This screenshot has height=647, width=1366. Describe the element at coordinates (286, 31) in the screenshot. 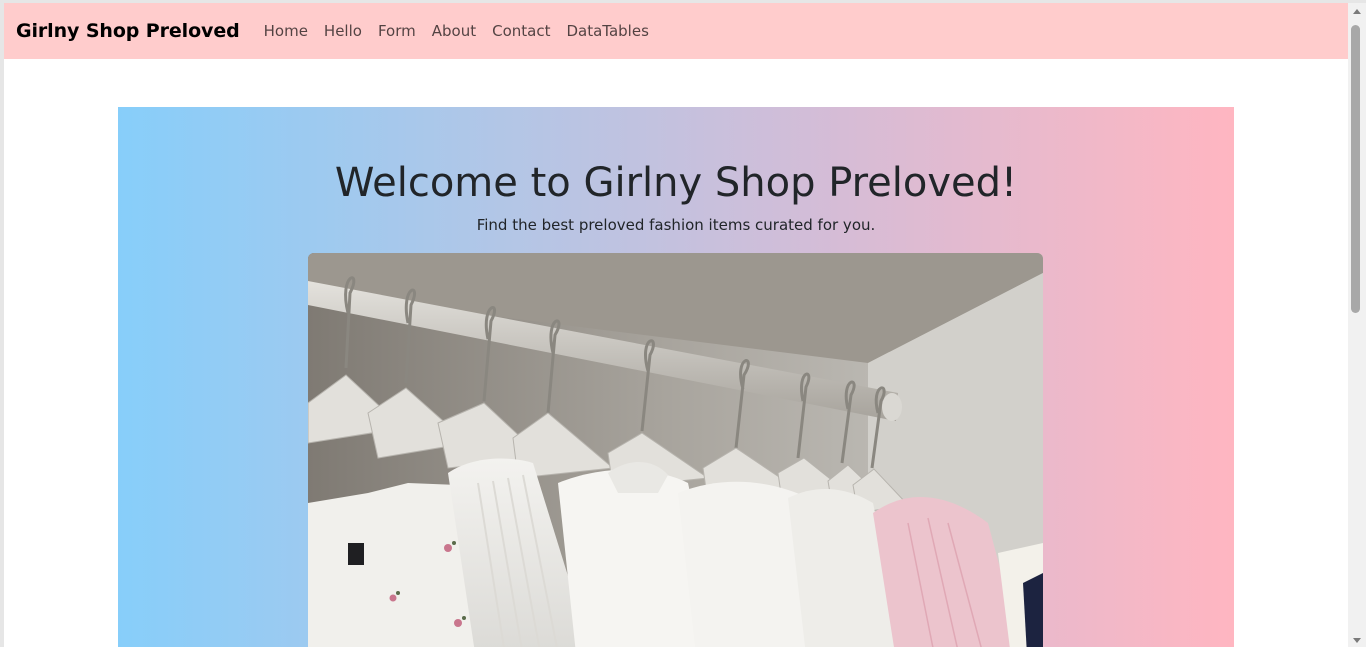

I see `nav-link-home: Home` at that location.